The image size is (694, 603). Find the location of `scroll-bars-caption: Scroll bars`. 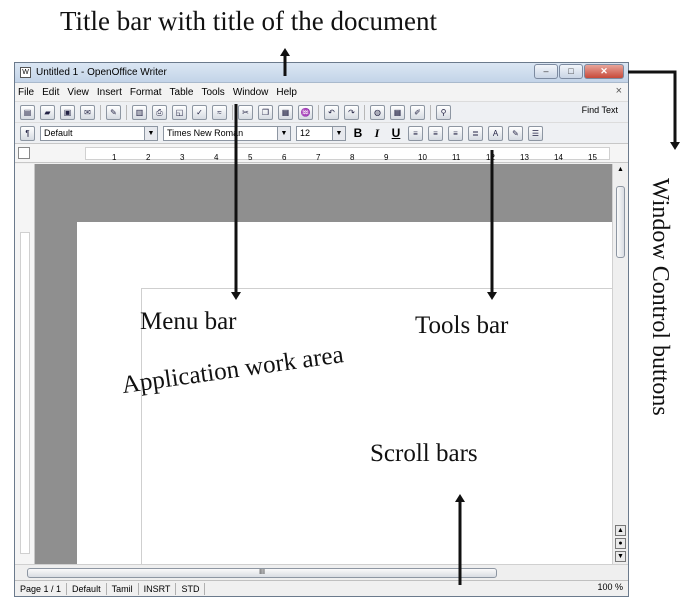

scroll-bars-caption: Scroll bars is located at coordinates (424, 453).